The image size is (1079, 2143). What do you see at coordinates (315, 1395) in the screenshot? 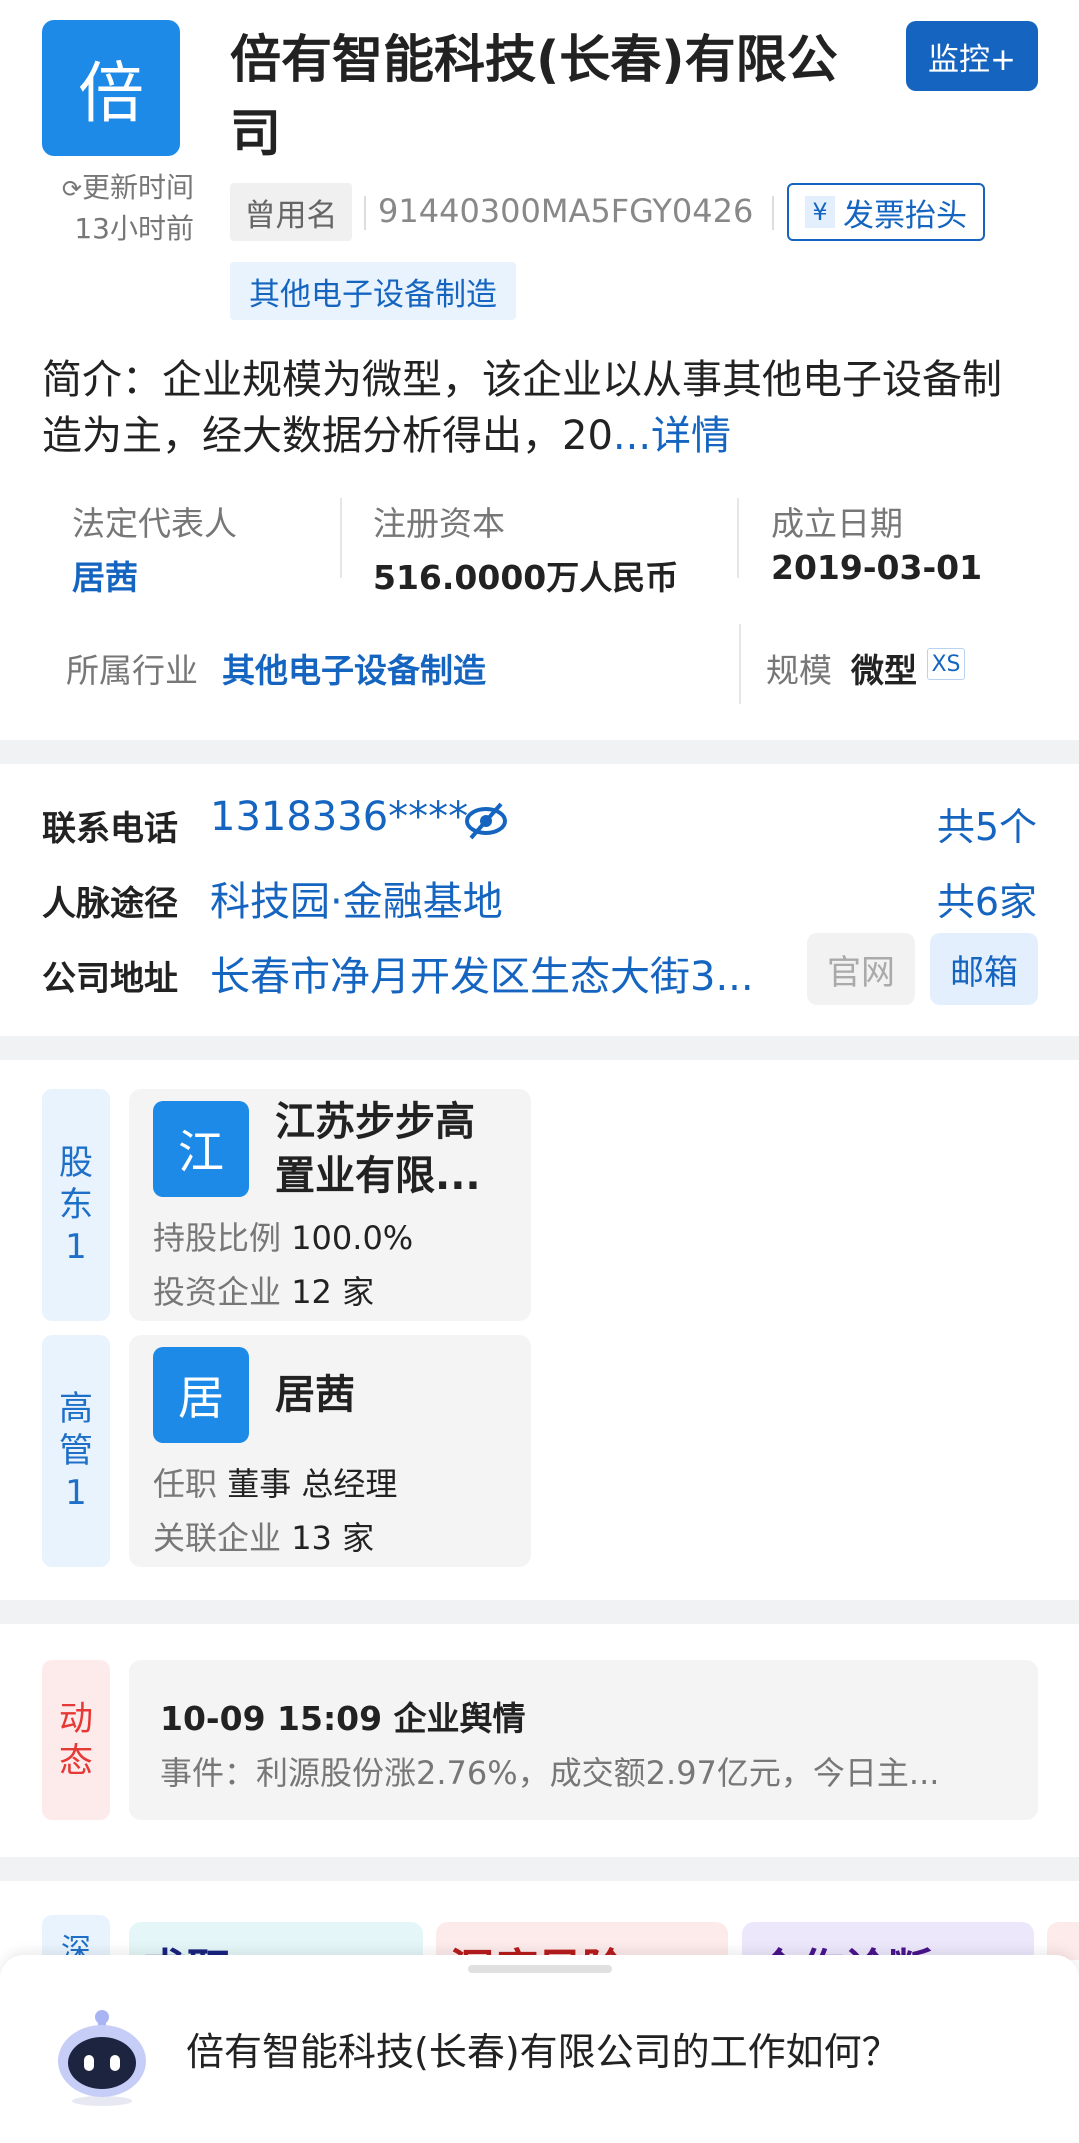
I see `executive-name: 居茜` at bounding box center [315, 1395].